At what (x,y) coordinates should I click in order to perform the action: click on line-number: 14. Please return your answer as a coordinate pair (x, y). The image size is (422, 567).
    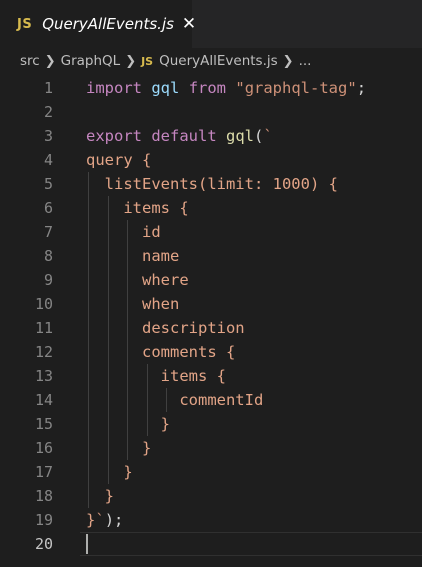
    Looking at the image, I should click on (43, 400).